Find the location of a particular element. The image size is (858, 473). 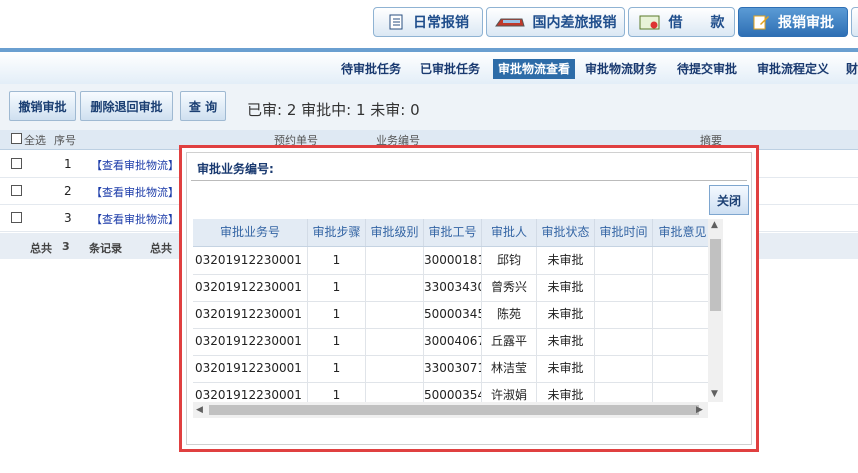

approval-row: 03201912230001 1 30004067 丘露平 未审批 is located at coordinates (450, 342).